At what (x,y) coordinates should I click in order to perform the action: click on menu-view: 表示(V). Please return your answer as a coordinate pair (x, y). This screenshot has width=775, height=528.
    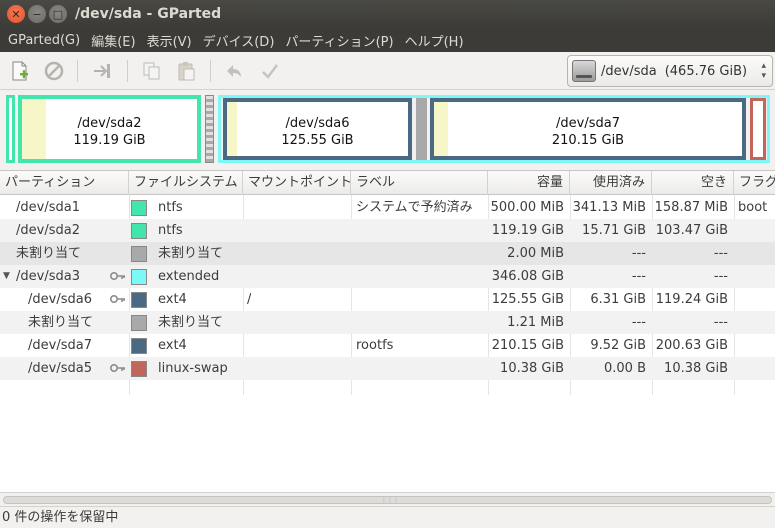
    Looking at the image, I should click on (171, 40).